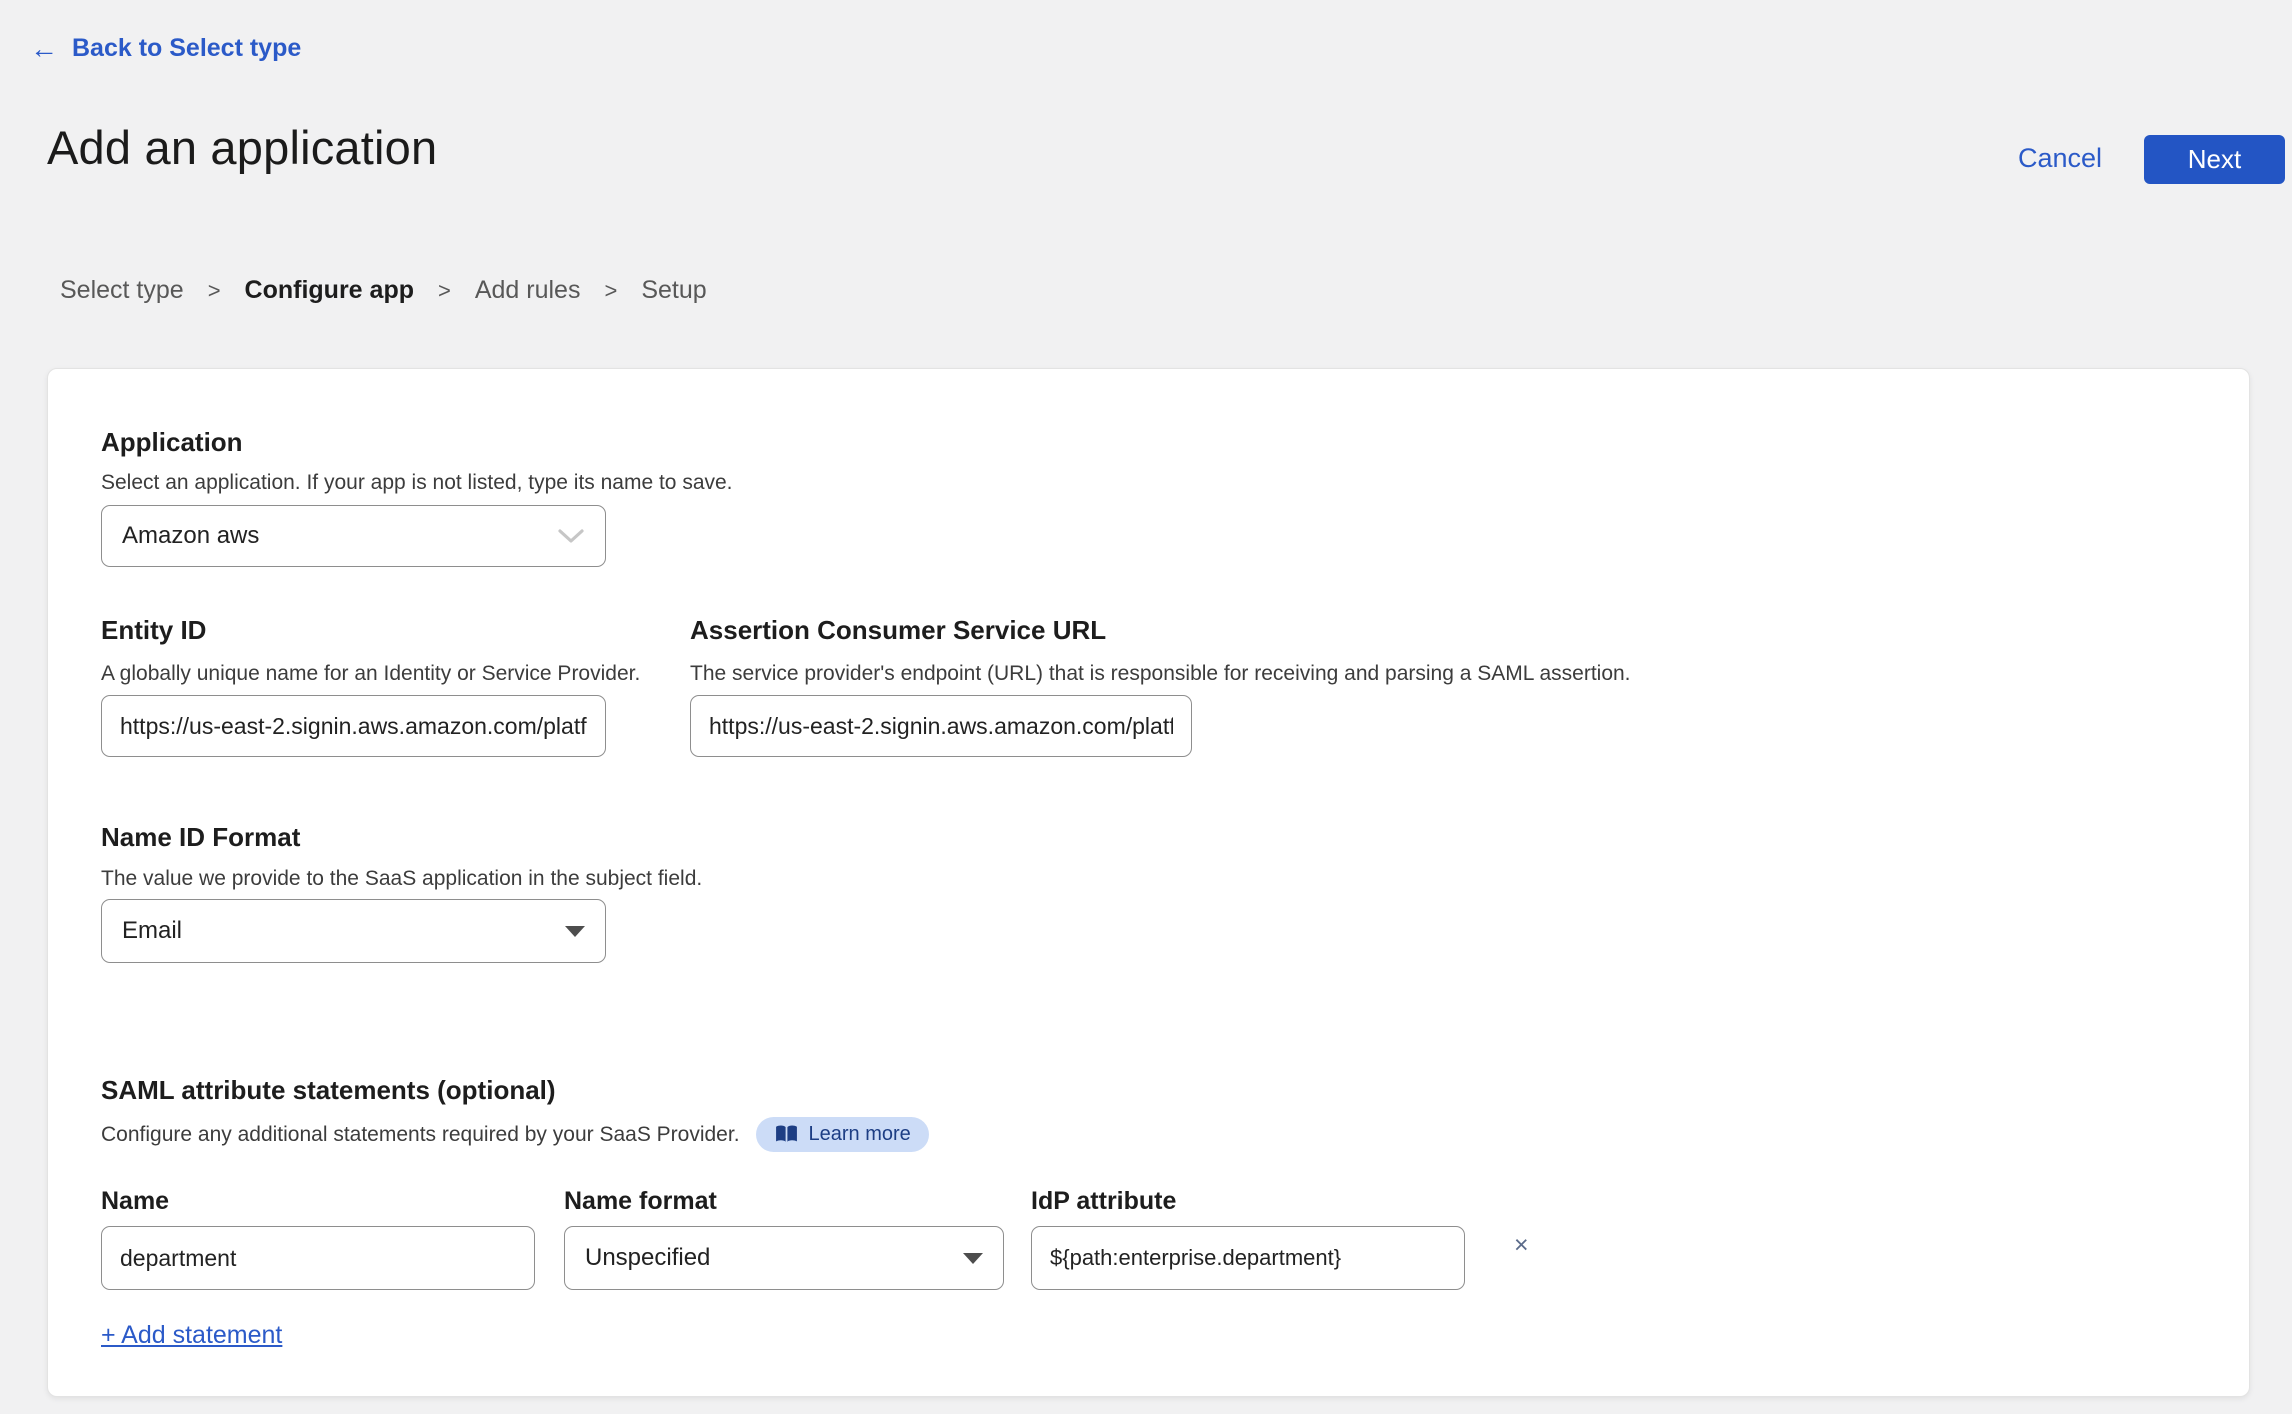  I want to click on statement-name-format-label: Name format, so click(640, 1201).